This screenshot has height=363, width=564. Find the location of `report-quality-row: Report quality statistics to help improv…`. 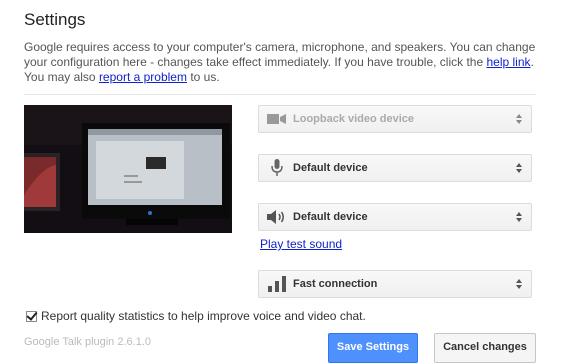

report-quality-row: Report quality statistics to help improv… is located at coordinates (196, 316).